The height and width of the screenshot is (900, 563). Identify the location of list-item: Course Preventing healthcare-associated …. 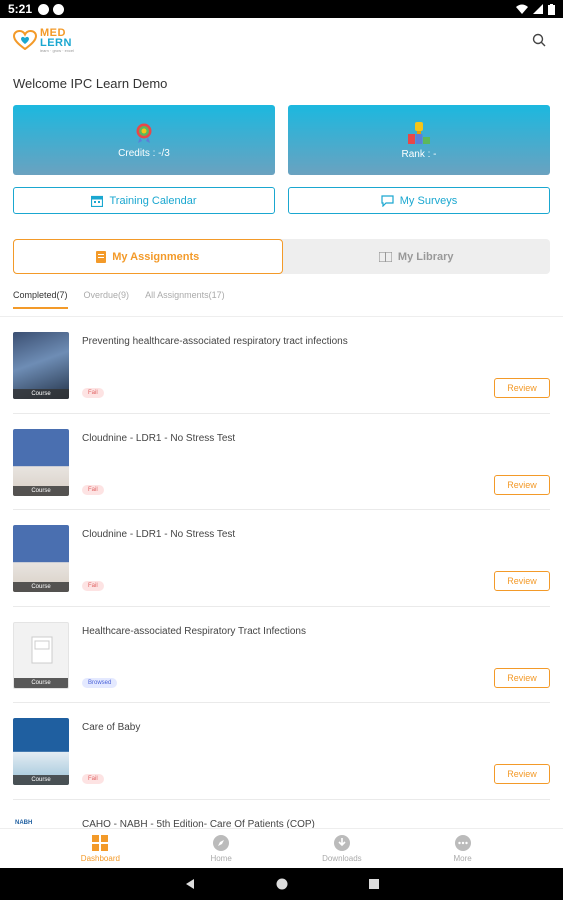
(281, 365).